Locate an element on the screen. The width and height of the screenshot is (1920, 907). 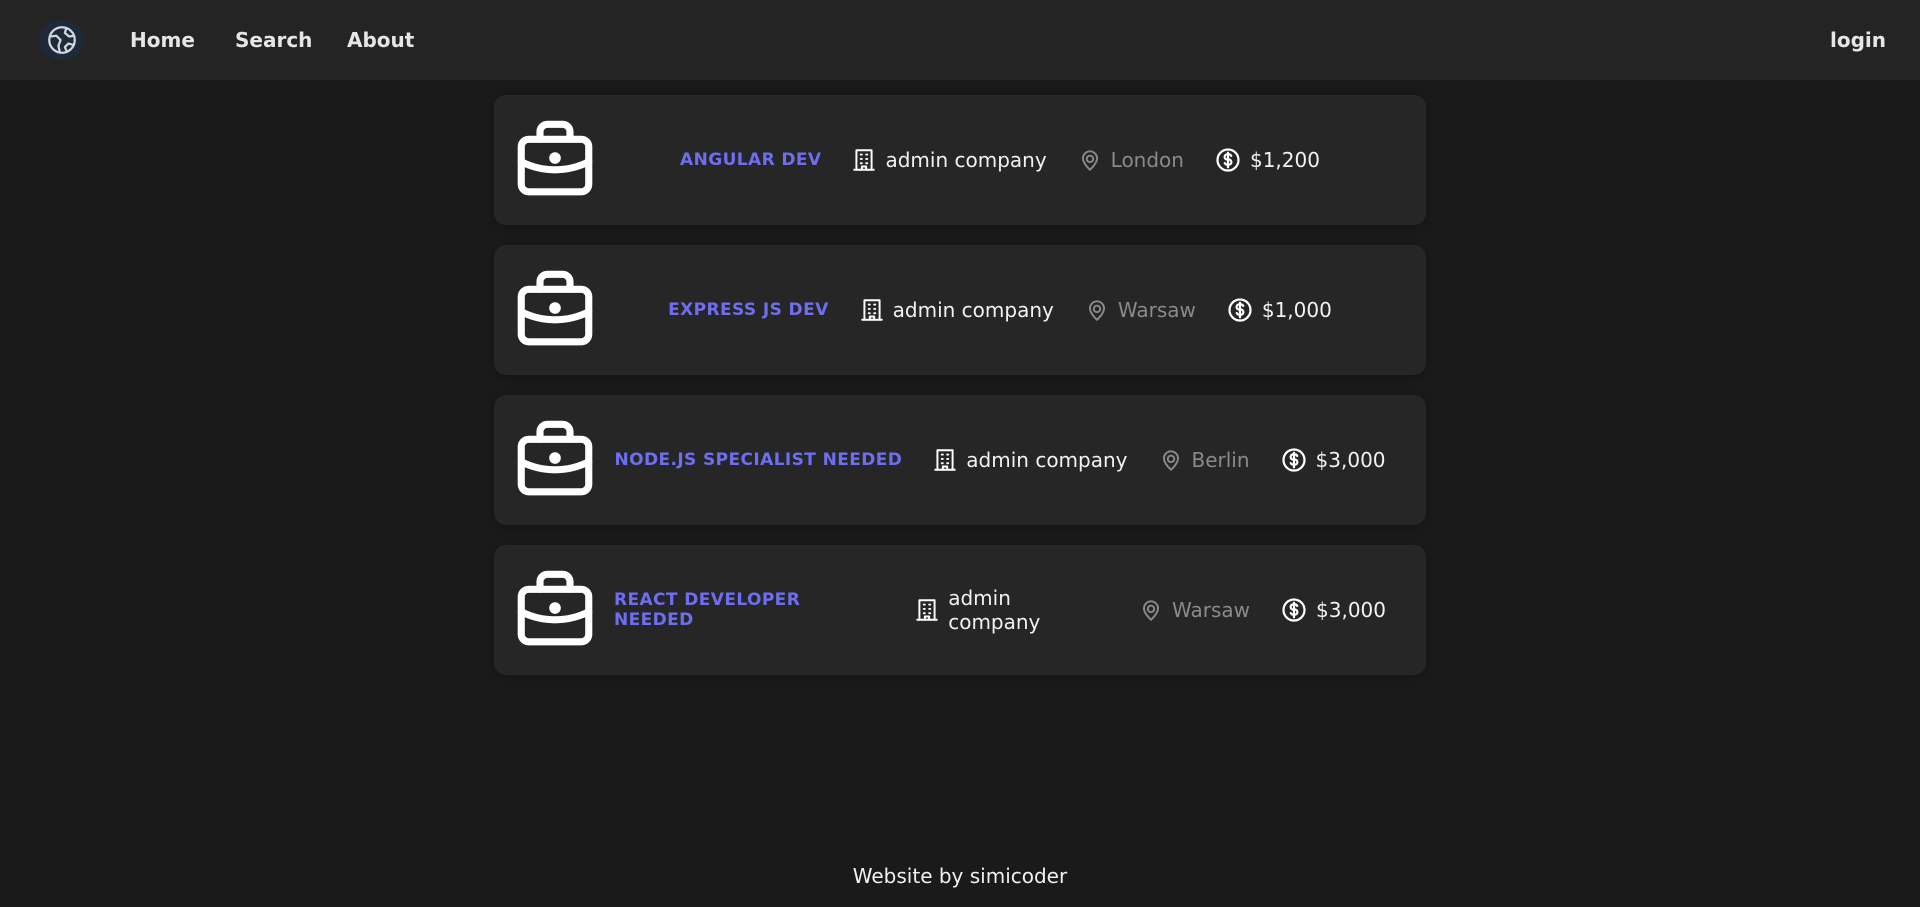
job-title: EXPRESS JS DEV is located at coordinates (748, 310).